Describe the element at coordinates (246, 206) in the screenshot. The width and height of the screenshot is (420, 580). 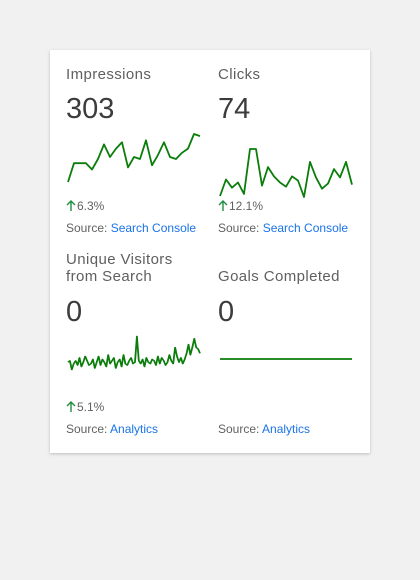
I see `change-value: 12.1%` at that location.